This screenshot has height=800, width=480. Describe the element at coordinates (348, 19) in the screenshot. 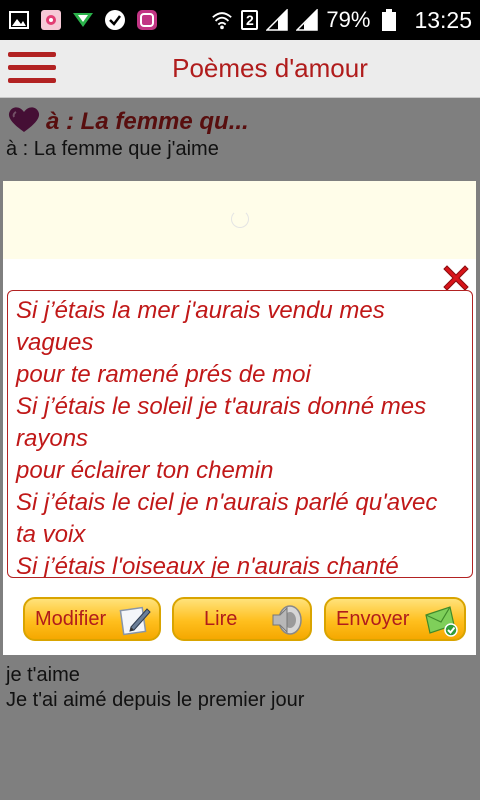

I see `battery-percent: 79%` at that location.